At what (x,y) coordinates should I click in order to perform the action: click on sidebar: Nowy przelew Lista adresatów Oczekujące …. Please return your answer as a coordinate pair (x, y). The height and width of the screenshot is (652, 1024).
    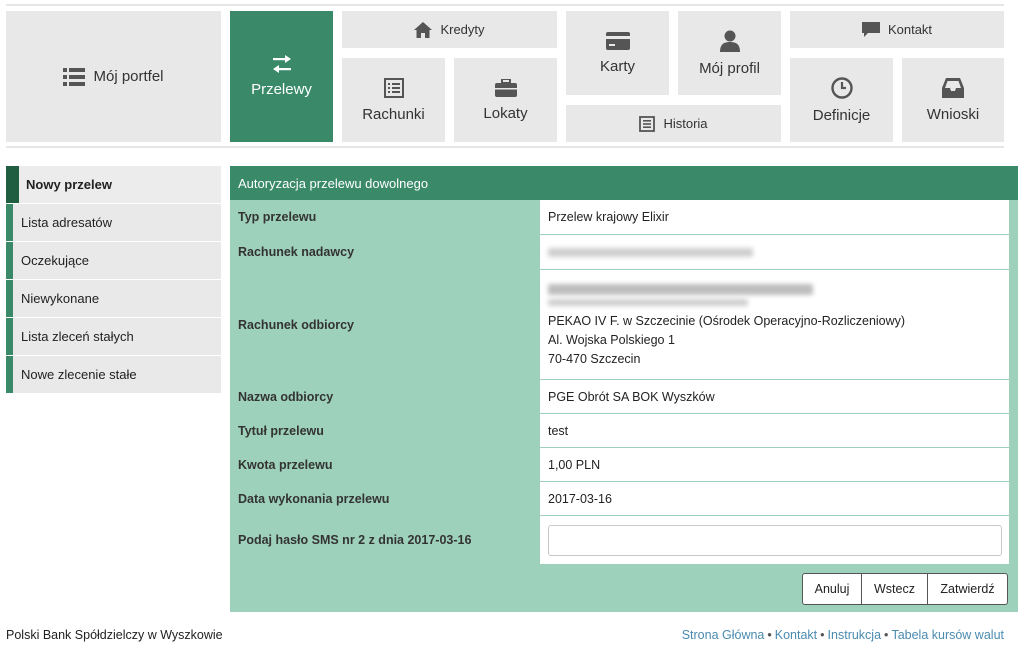
    Looking at the image, I should click on (113, 280).